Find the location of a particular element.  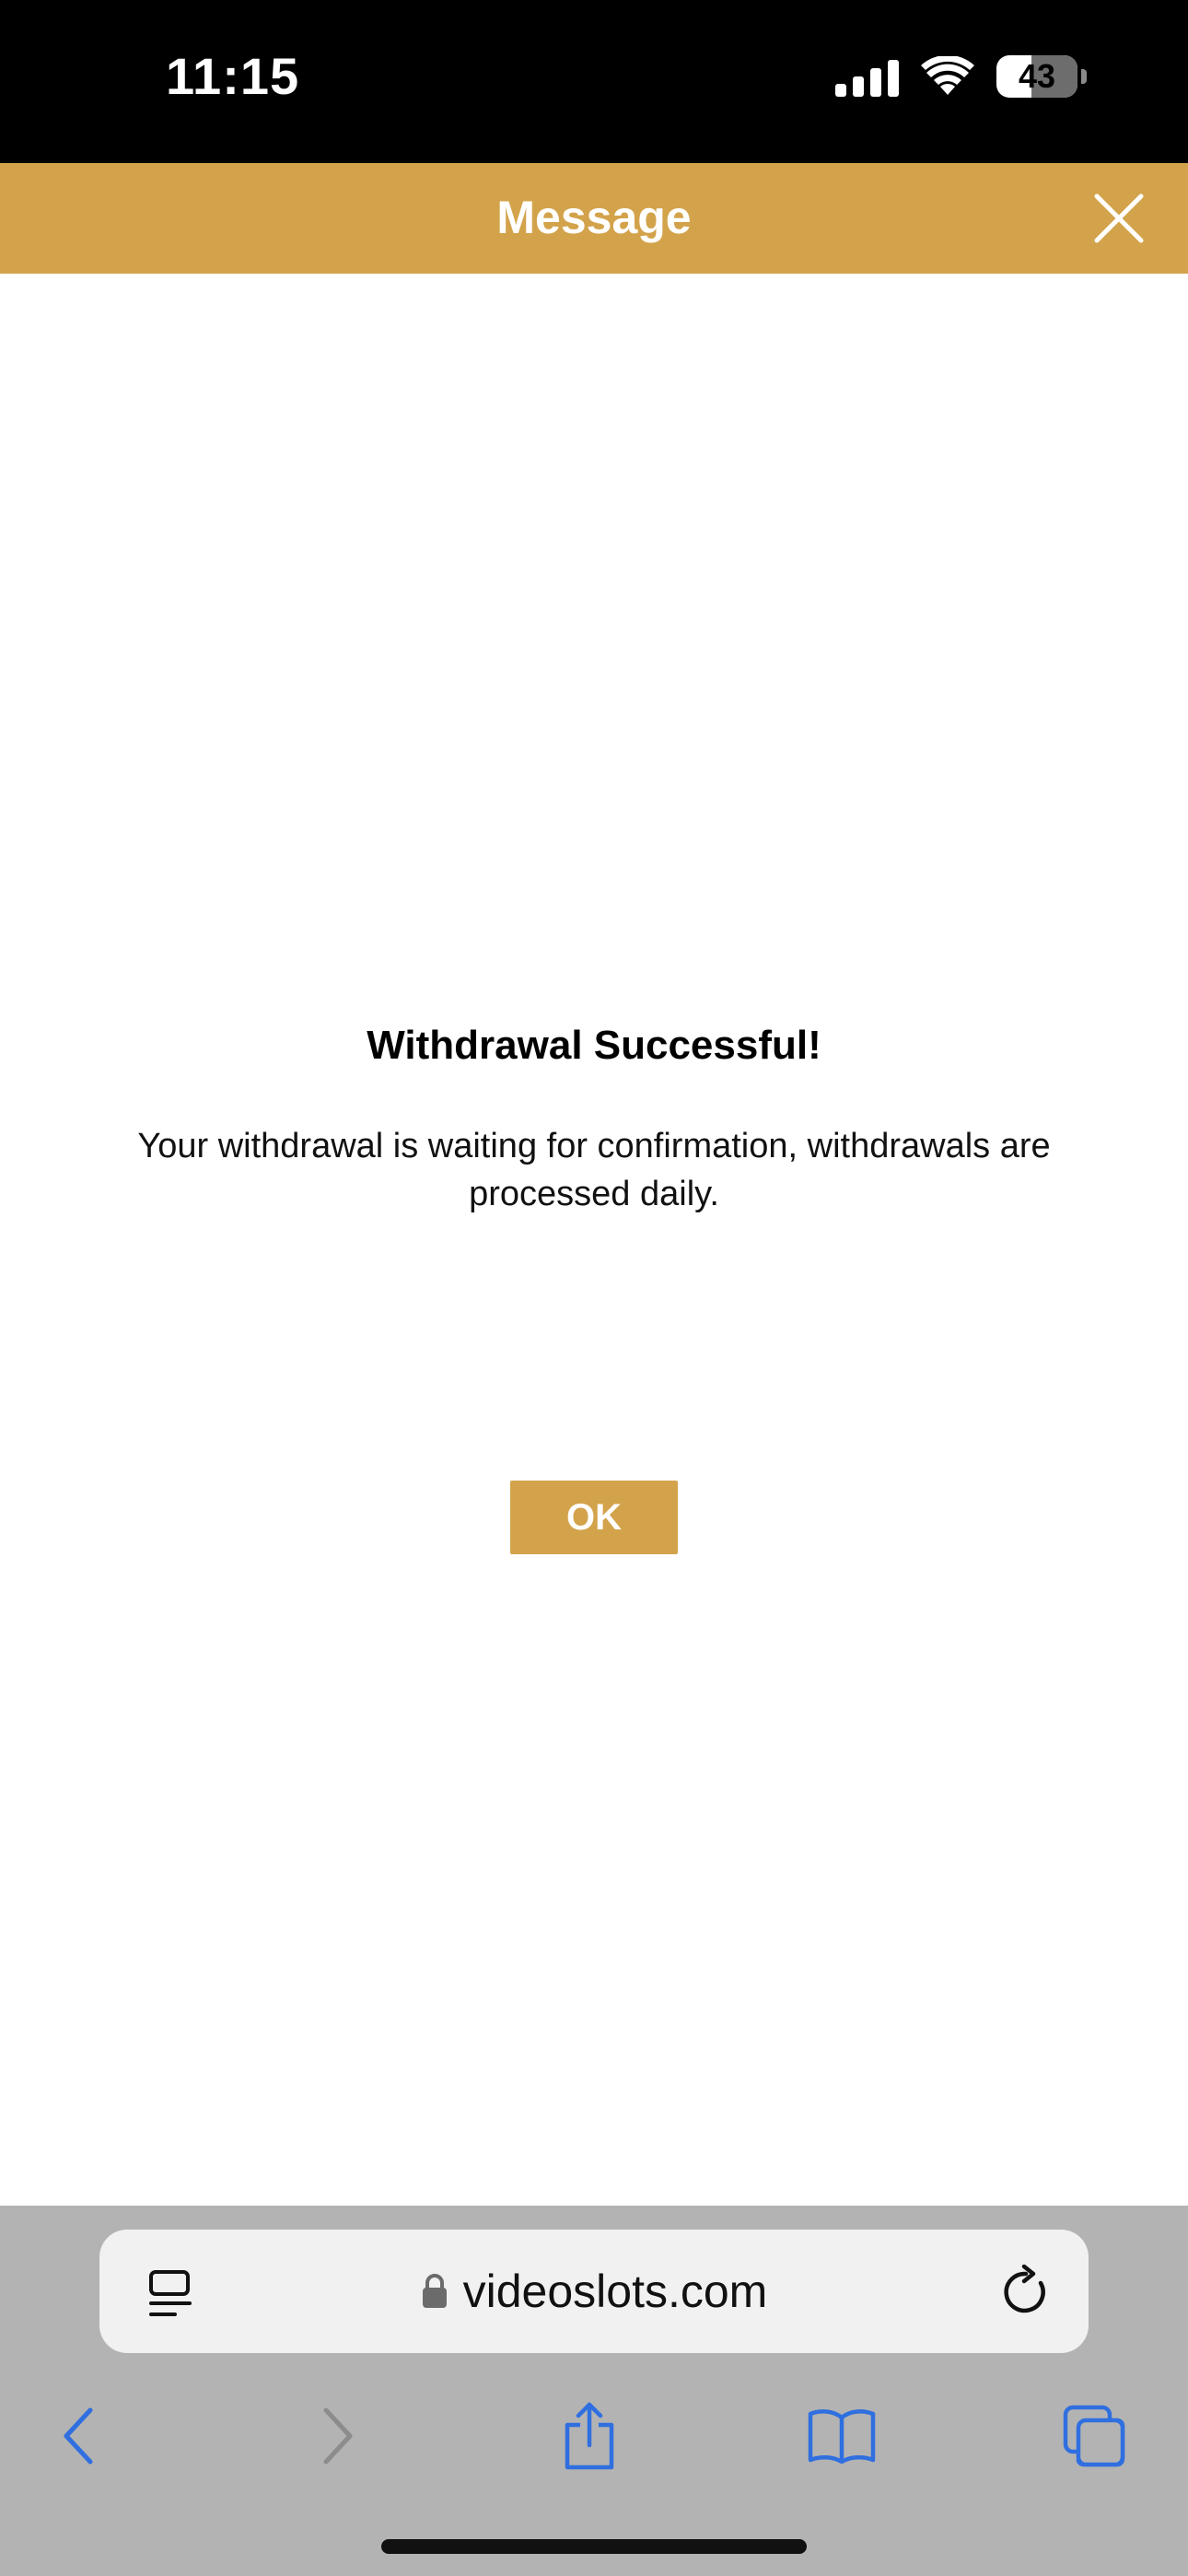

battery-level: 43 is located at coordinates (1037, 76).